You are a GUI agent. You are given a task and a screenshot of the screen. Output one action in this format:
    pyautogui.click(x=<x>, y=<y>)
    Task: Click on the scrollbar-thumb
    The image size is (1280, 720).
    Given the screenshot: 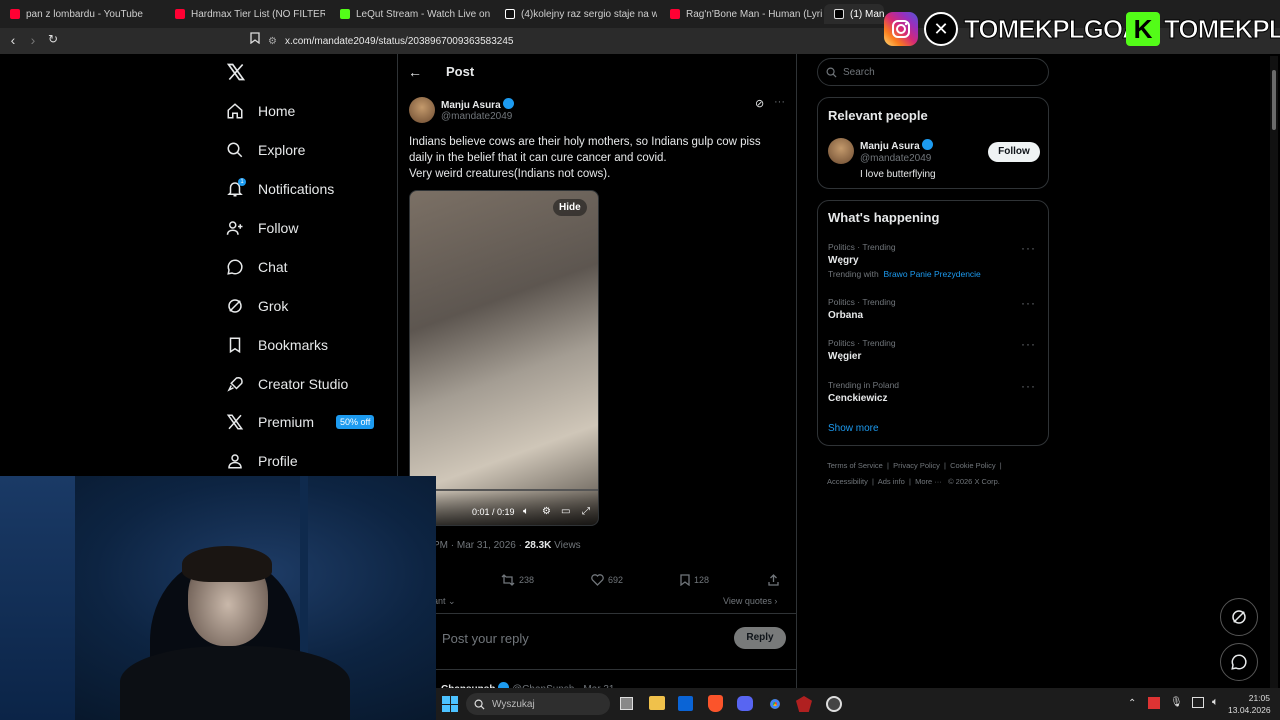 What is the action you would take?
    pyautogui.click(x=1274, y=100)
    